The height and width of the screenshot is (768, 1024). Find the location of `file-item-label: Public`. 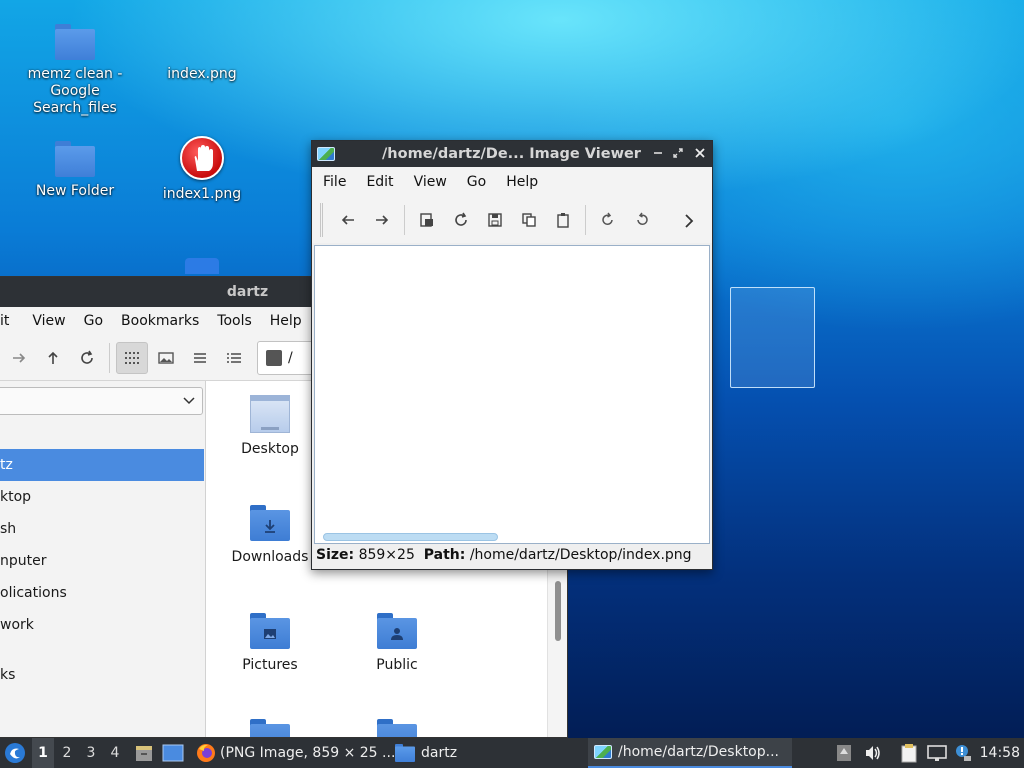

file-item-label: Public is located at coordinates (397, 665).